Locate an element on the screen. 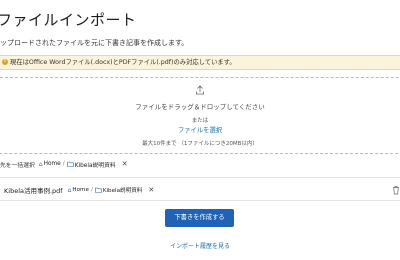 This screenshot has width=400, height=260. clear-destination-button: ✕ is located at coordinates (125, 164).